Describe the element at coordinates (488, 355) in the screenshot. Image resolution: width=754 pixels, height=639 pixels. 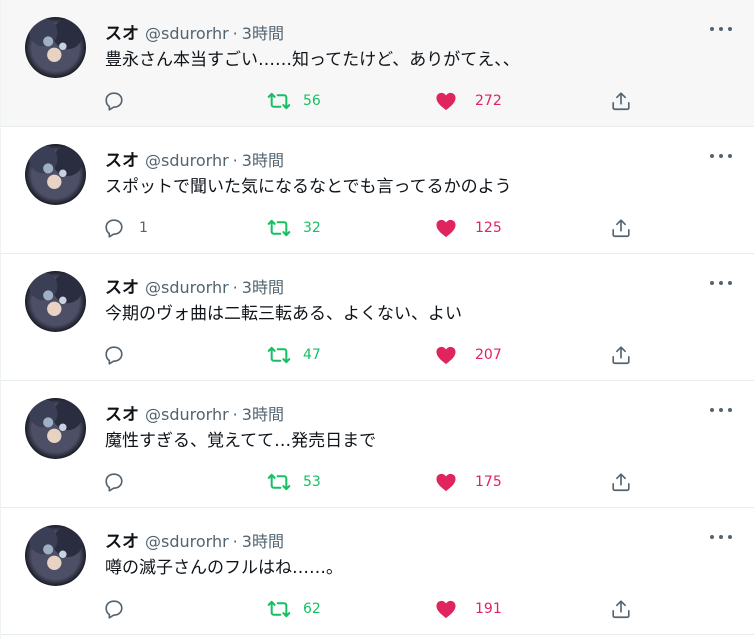
I see `like-count: 207` at that location.